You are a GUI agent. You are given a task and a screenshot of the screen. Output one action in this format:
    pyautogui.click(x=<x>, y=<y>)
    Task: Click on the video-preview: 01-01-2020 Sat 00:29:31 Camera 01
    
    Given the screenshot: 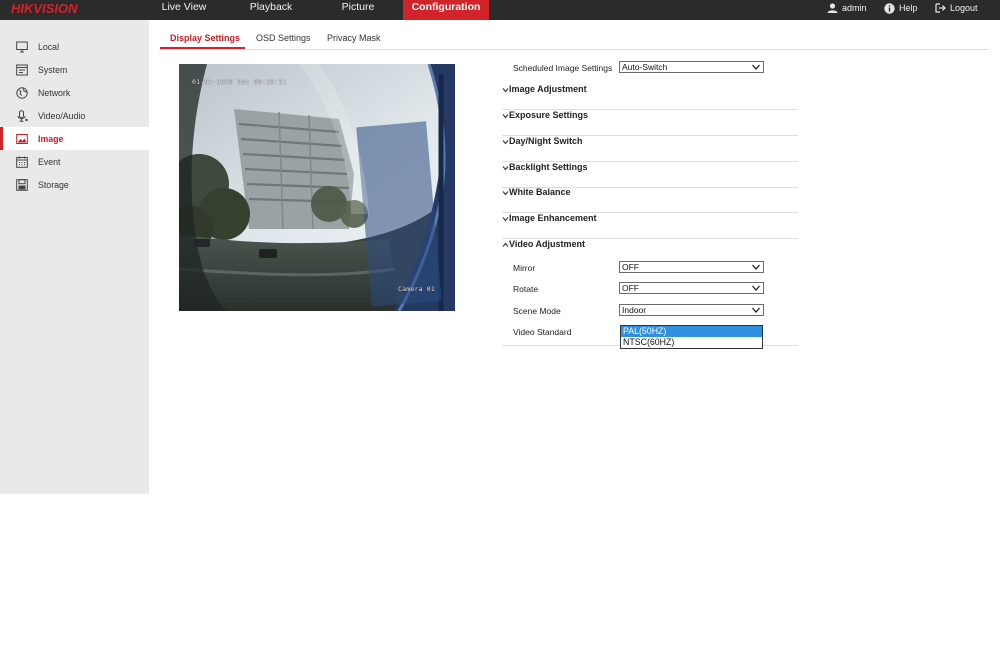 What is the action you would take?
    pyautogui.click(x=317, y=187)
    